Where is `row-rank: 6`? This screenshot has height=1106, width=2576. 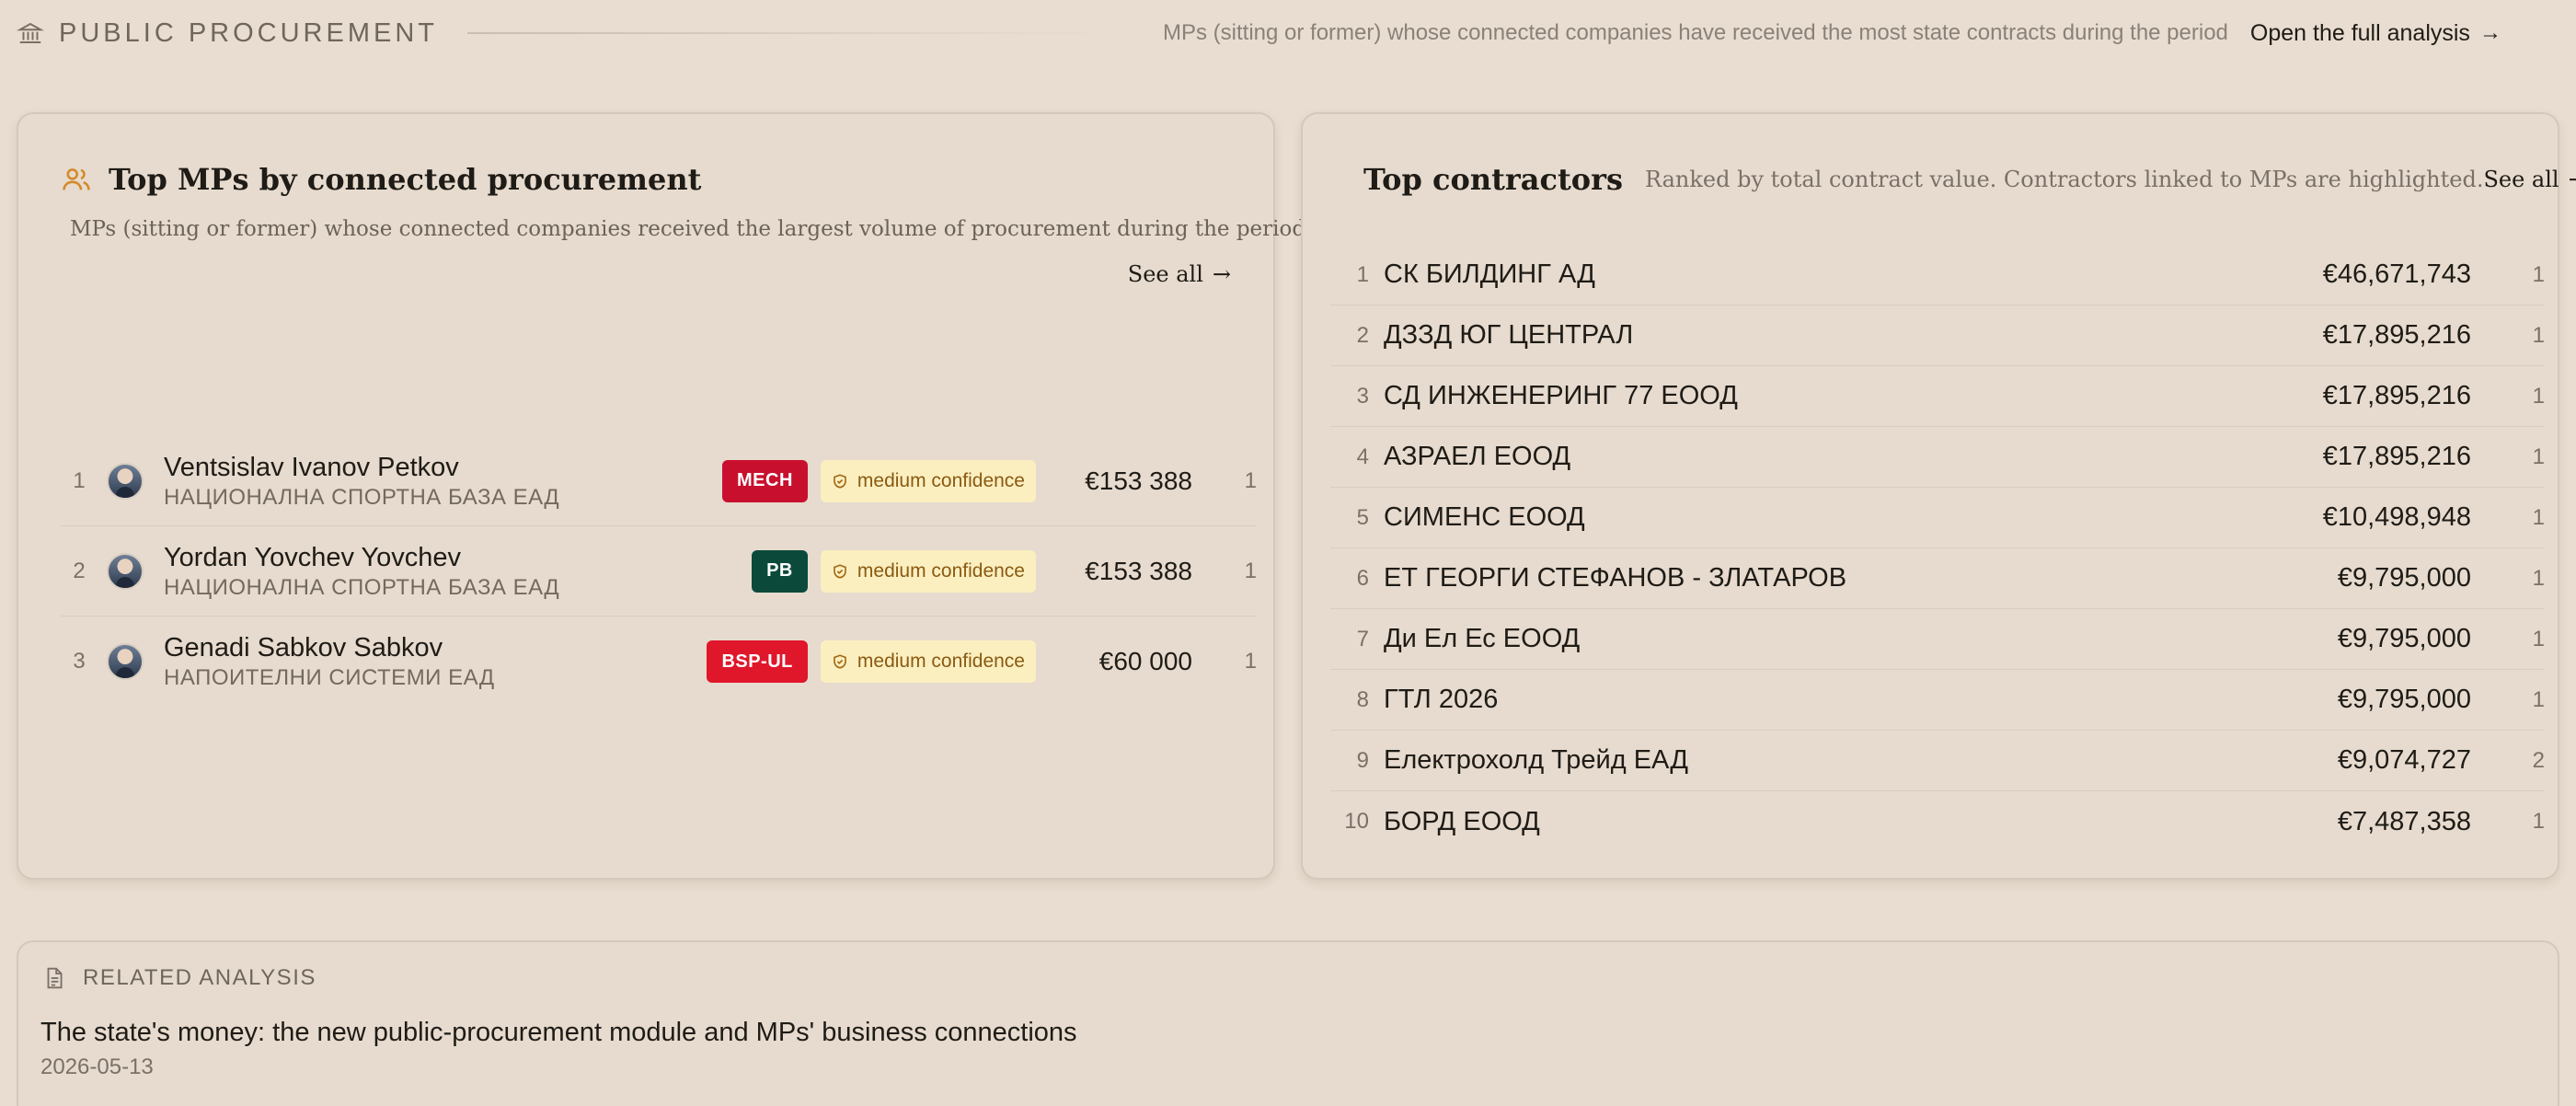
row-rank: 6 is located at coordinates (1362, 578).